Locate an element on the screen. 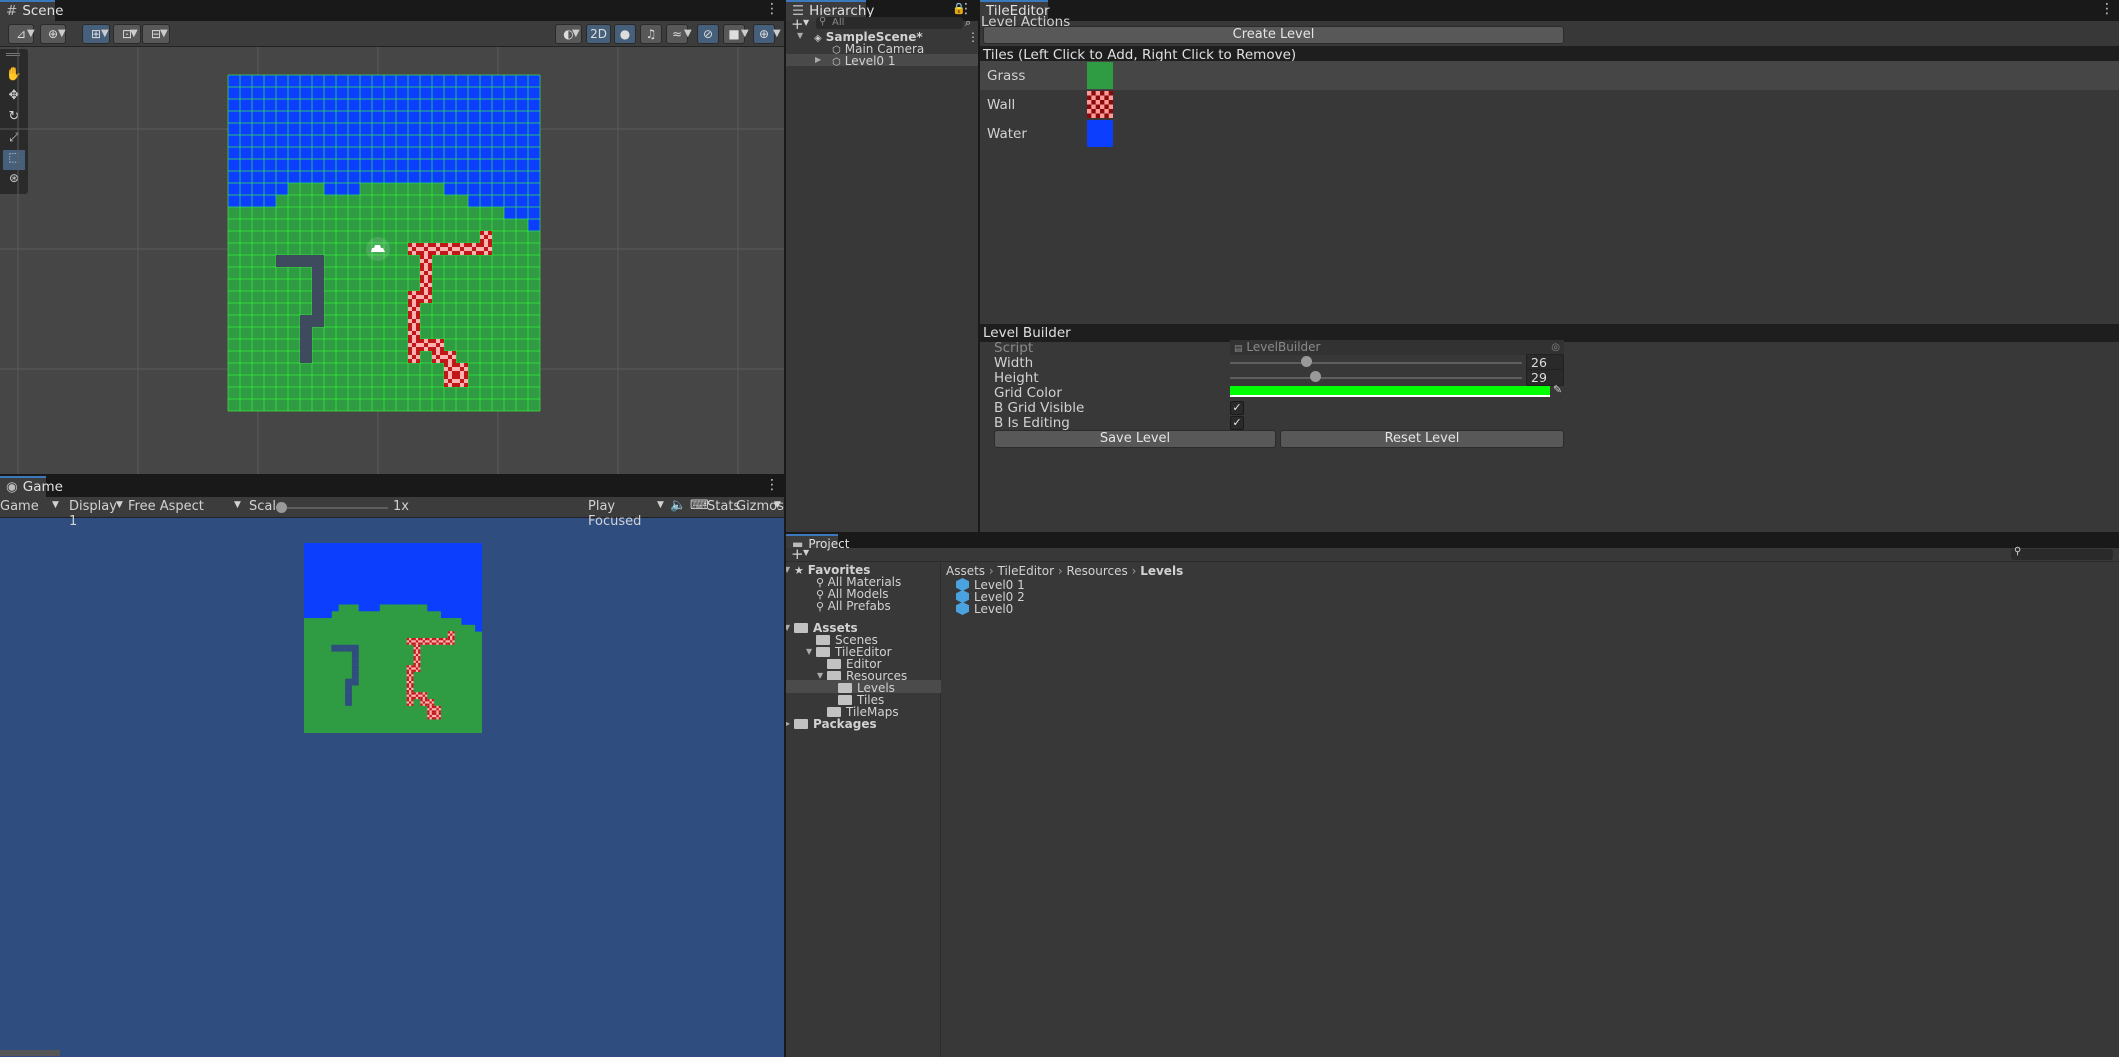  object-picker-icon: ◎ is located at coordinates (1555, 347).